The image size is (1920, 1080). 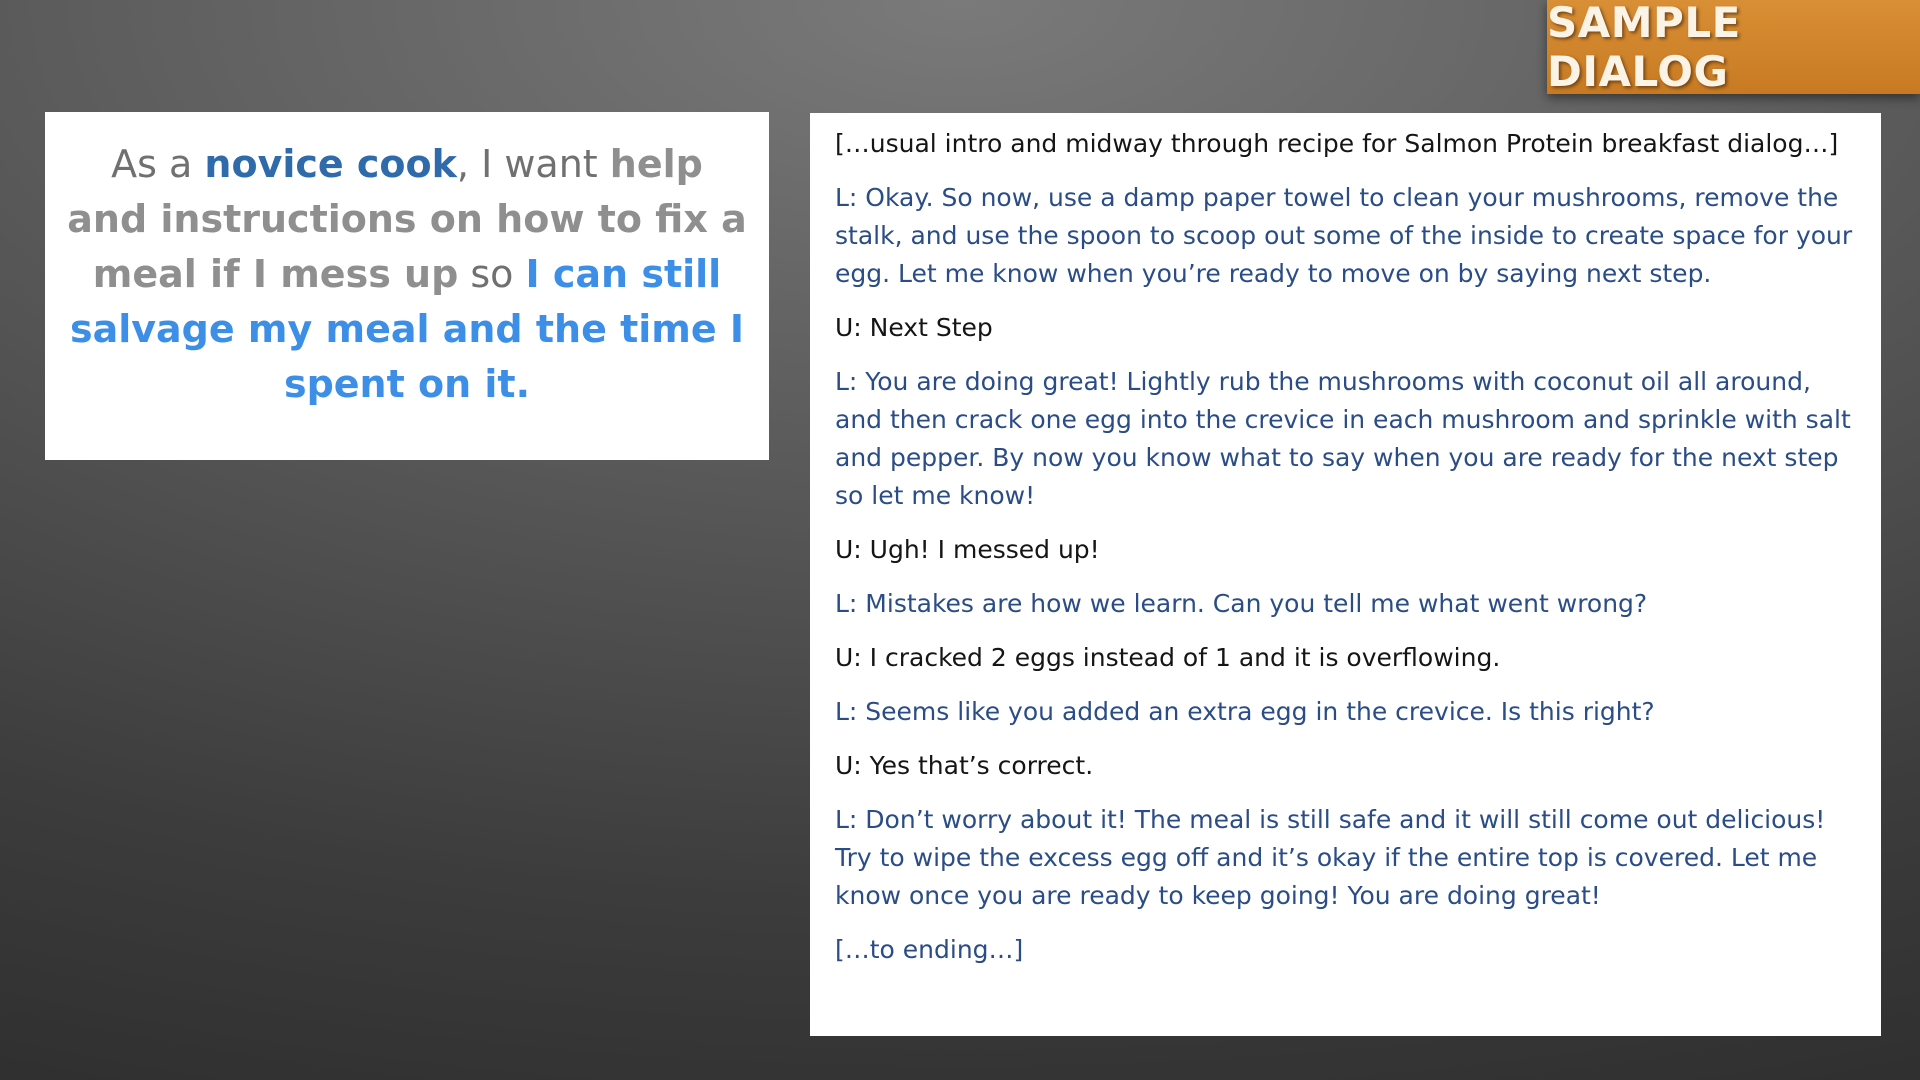 What do you see at coordinates (1644, 48) in the screenshot?
I see `slide-title: SAMPLE DIALOG` at bounding box center [1644, 48].